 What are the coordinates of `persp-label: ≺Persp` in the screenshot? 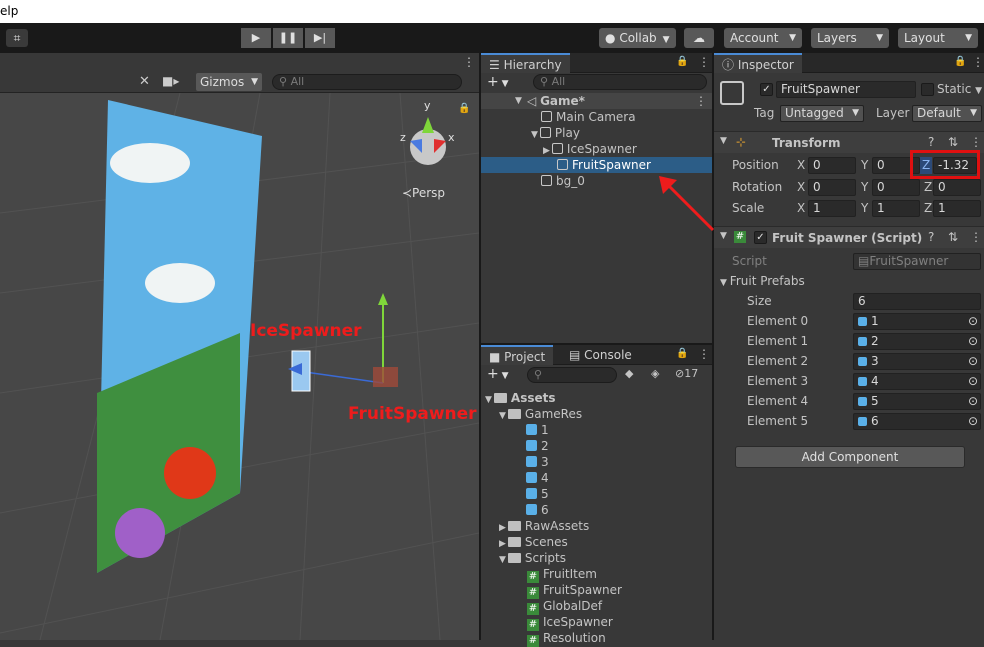 It's located at (423, 193).